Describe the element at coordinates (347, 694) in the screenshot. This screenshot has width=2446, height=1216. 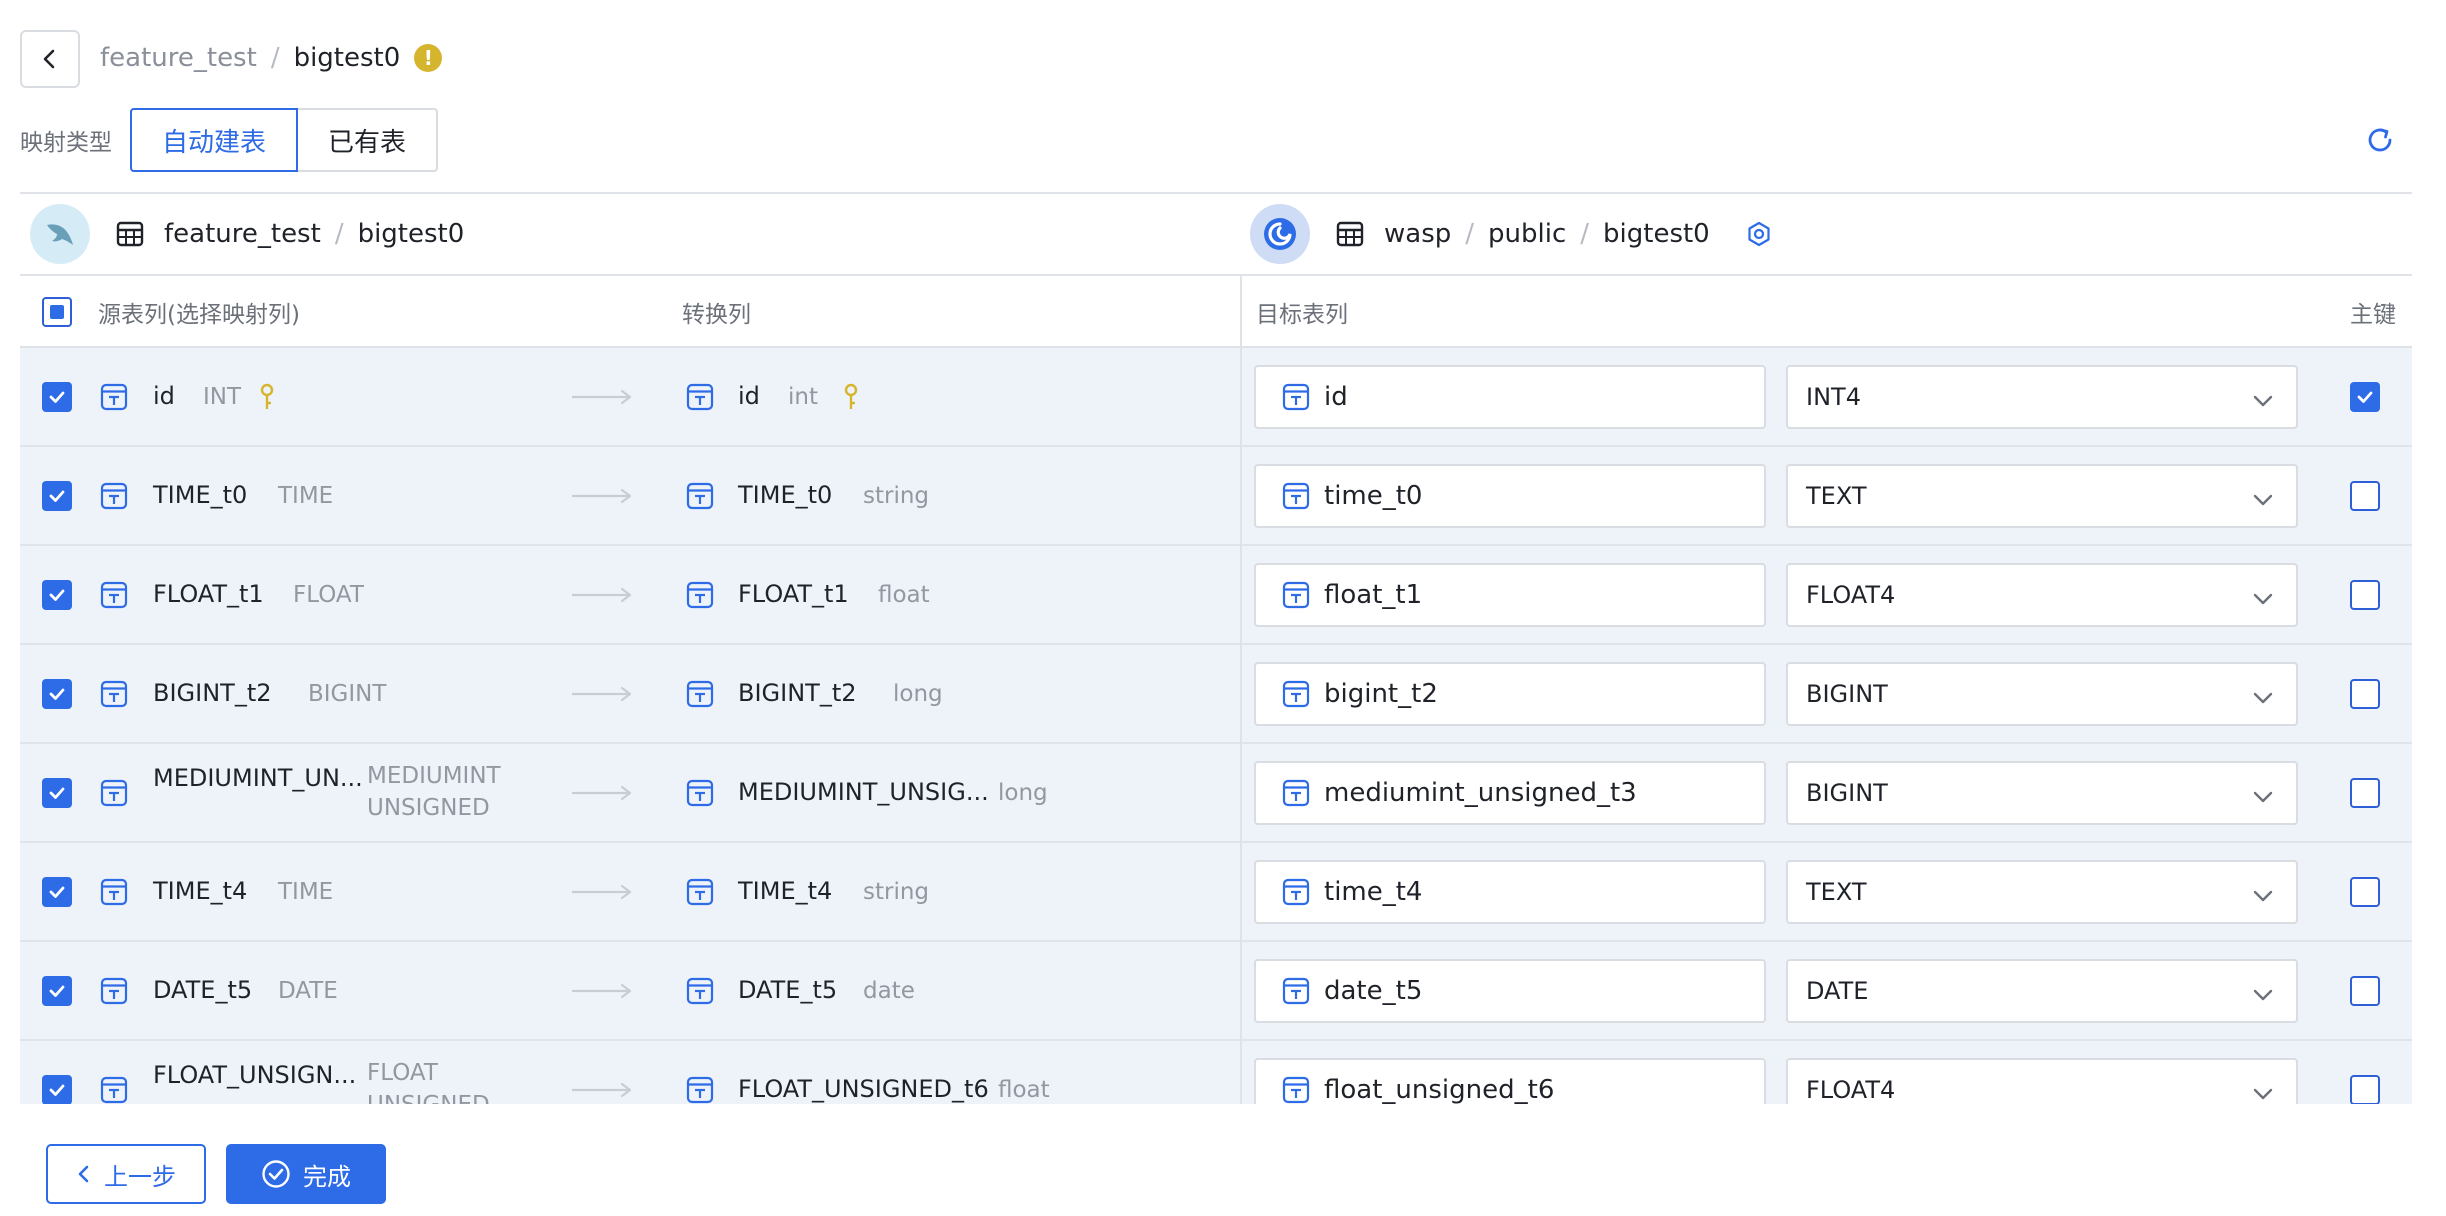
I see `source-column-type: BIGINT` at that location.